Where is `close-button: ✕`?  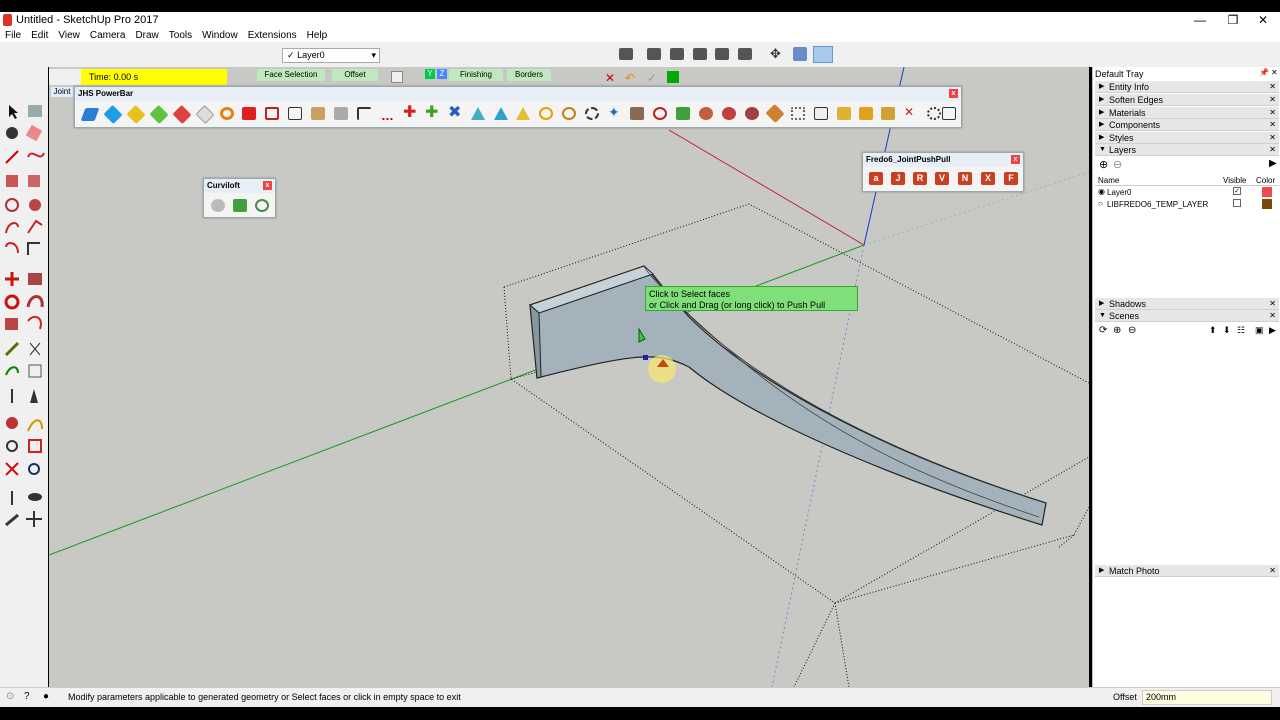 close-button: ✕ is located at coordinates (1263, 20).